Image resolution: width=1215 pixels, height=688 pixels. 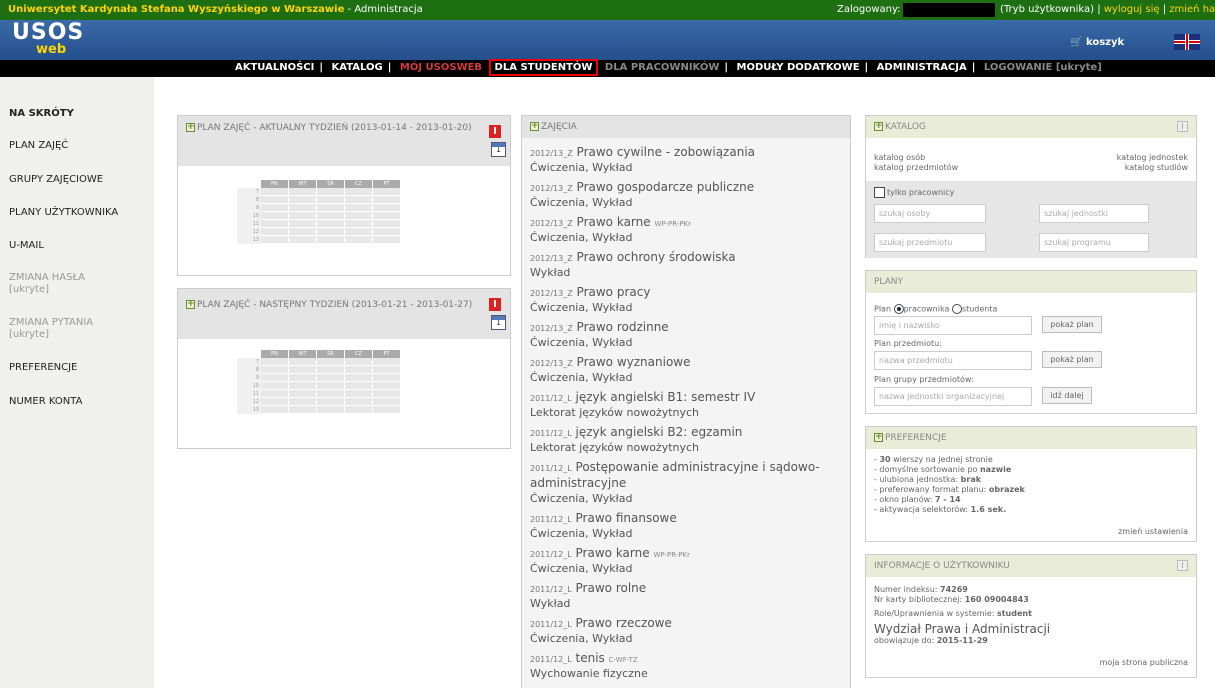 What do you see at coordinates (1192, 9) in the screenshot?
I see `change-password-link: zmień hasło` at bounding box center [1192, 9].